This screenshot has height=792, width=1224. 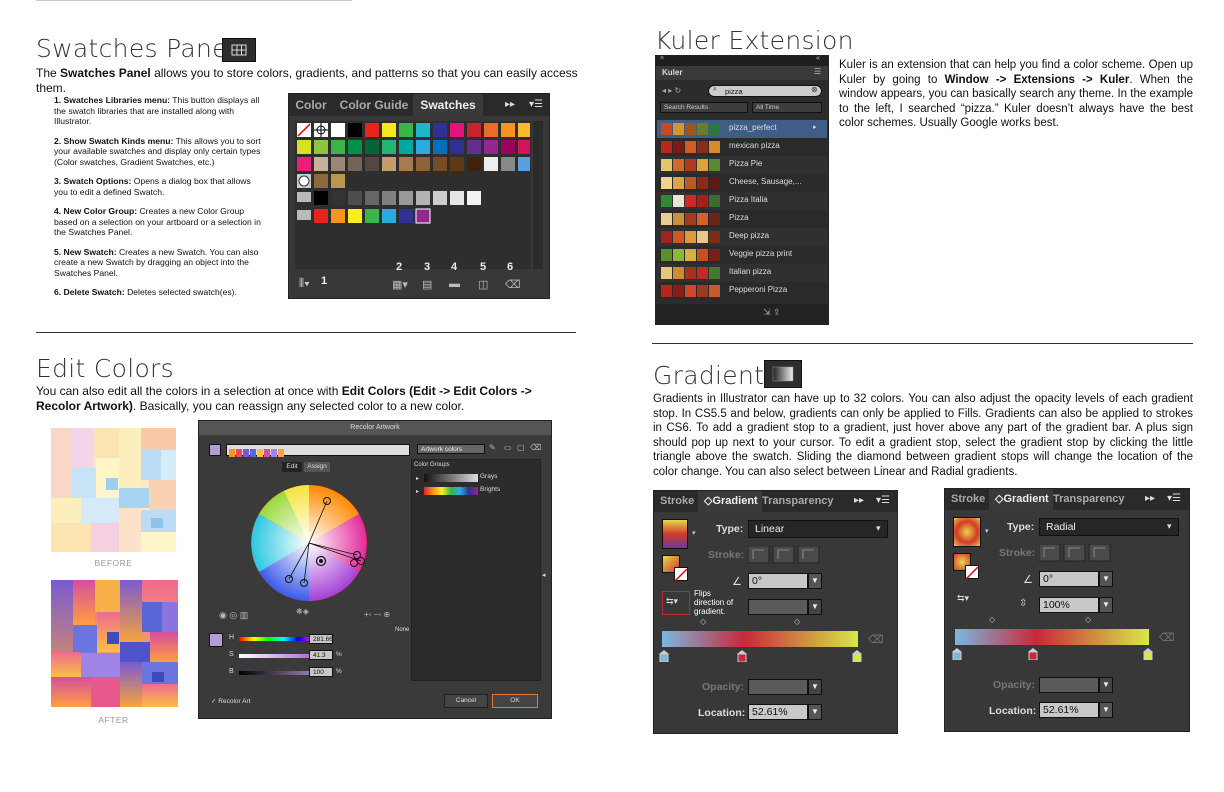 I want to click on kuler-theme-row: Deep pizza, so click(x=742, y=237).